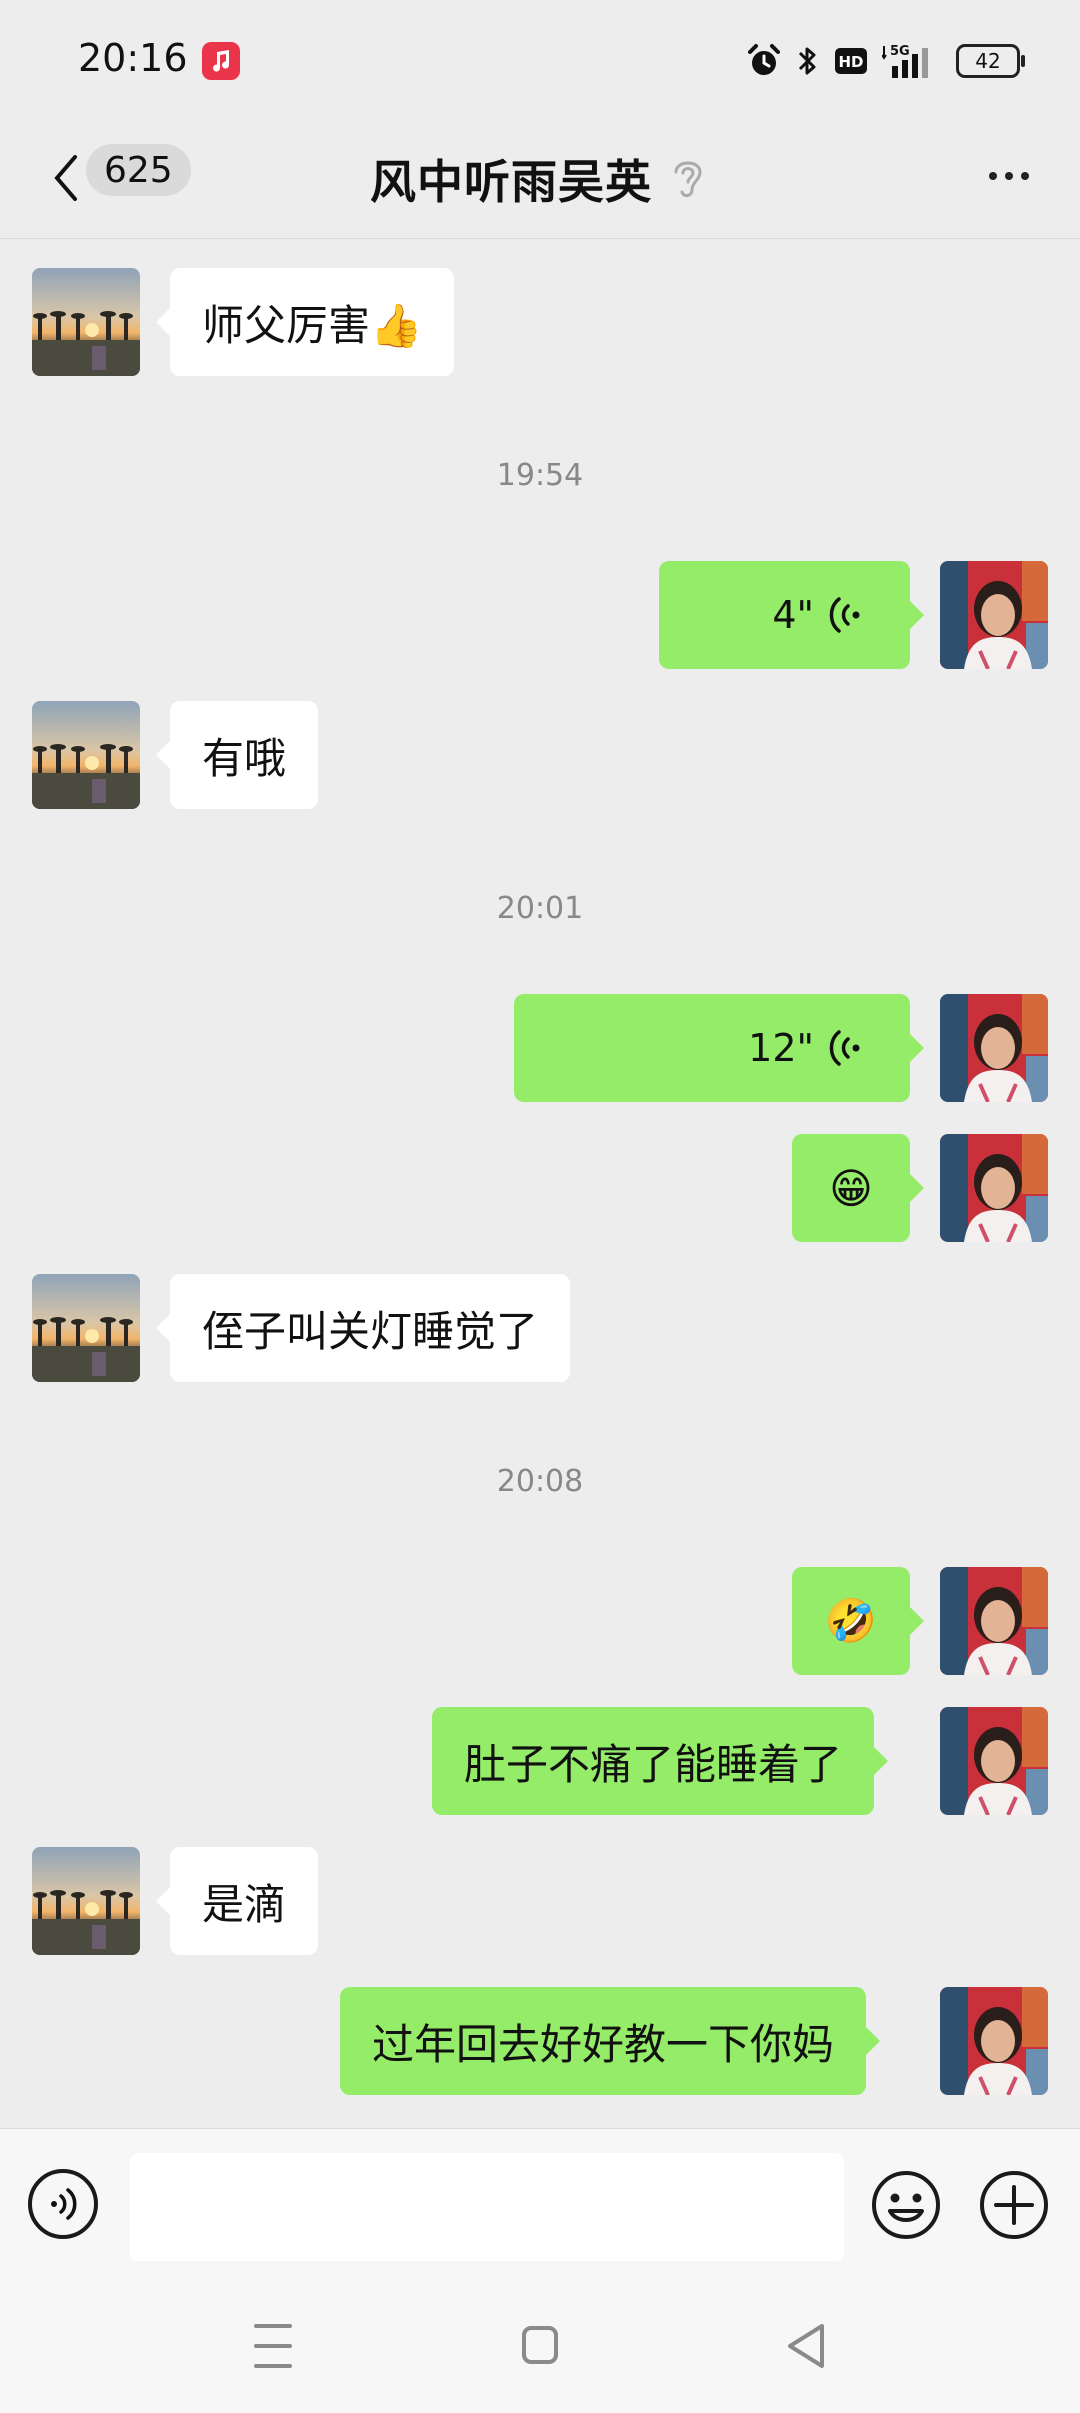 The width and height of the screenshot is (1080, 2413). I want to click on message-text: 过年回去好好教一下你妈, so click(603, 2044).